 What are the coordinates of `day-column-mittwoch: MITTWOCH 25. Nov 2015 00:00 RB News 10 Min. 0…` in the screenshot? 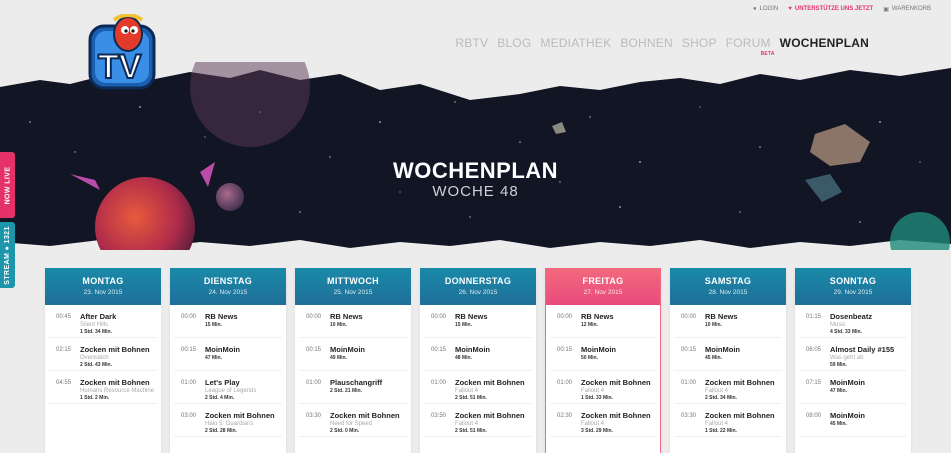 It's located at (353, 360).